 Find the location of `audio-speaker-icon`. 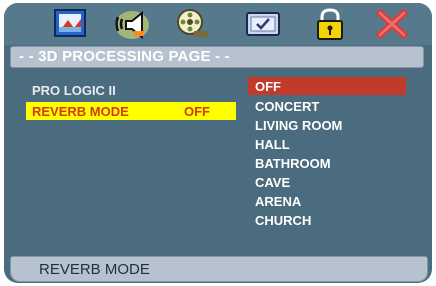

audio-speaker-icon is located at coordinates (132, 24).